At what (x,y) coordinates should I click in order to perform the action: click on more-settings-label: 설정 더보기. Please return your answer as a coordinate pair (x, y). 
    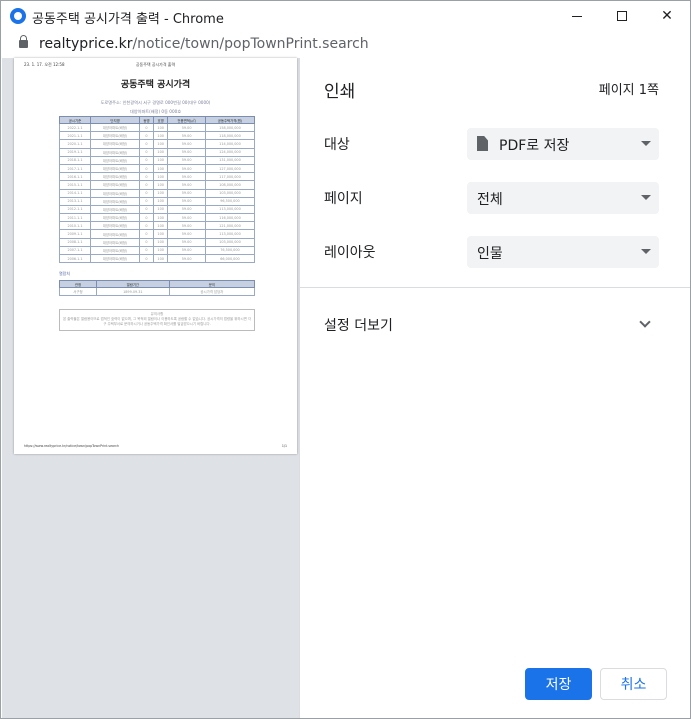
    Looking at the image, I should click on (358, 326).